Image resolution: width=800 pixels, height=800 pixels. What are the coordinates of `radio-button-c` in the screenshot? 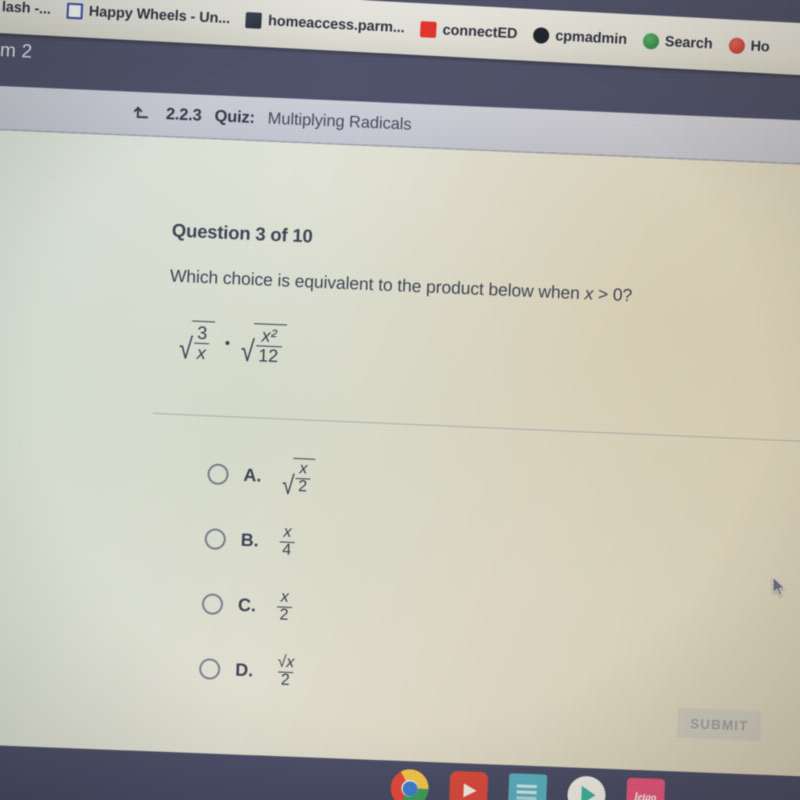 It's located at (212, 603).